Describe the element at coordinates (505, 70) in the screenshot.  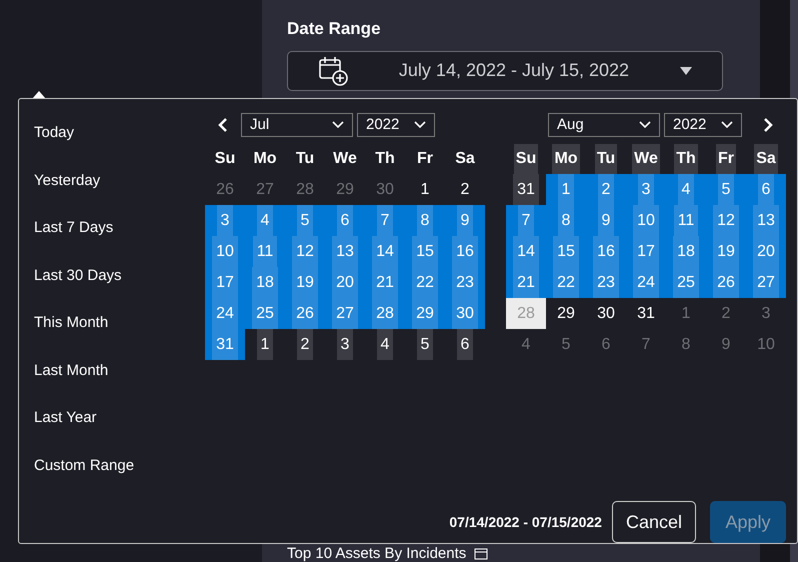
I see `date-range-dropdown: July 14, 2022 - July 15, 2022` at that location.